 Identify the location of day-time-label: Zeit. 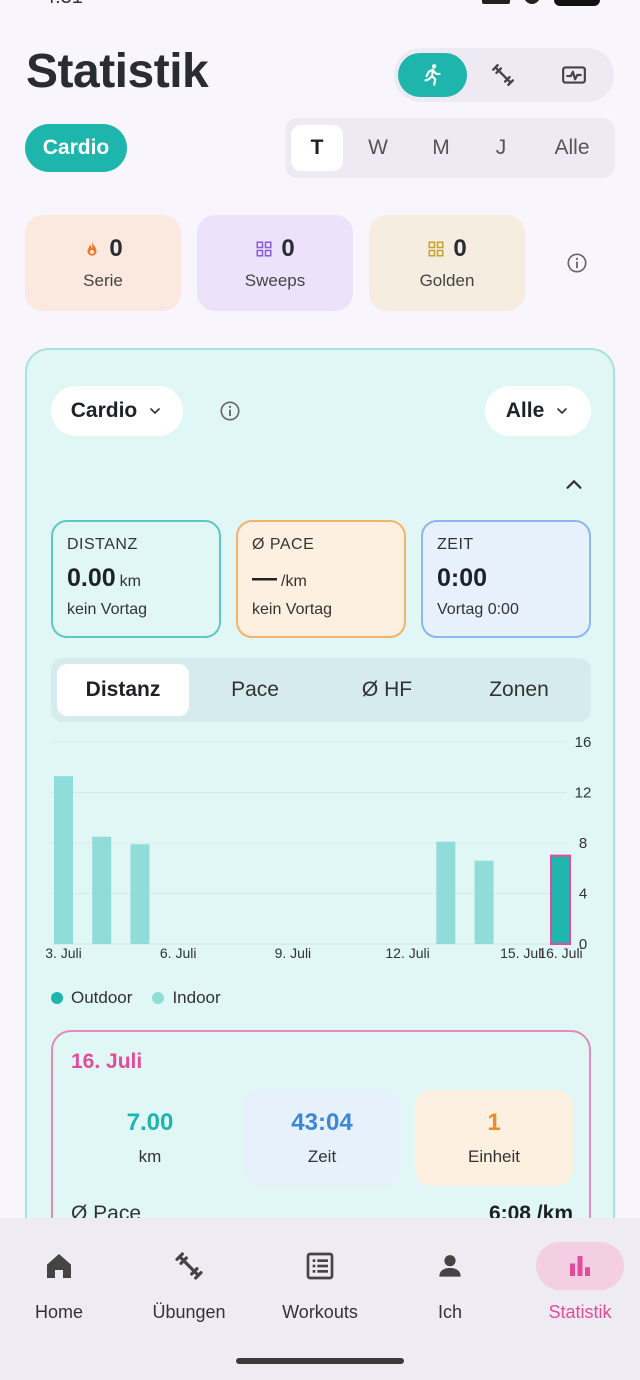
(322, 1156).